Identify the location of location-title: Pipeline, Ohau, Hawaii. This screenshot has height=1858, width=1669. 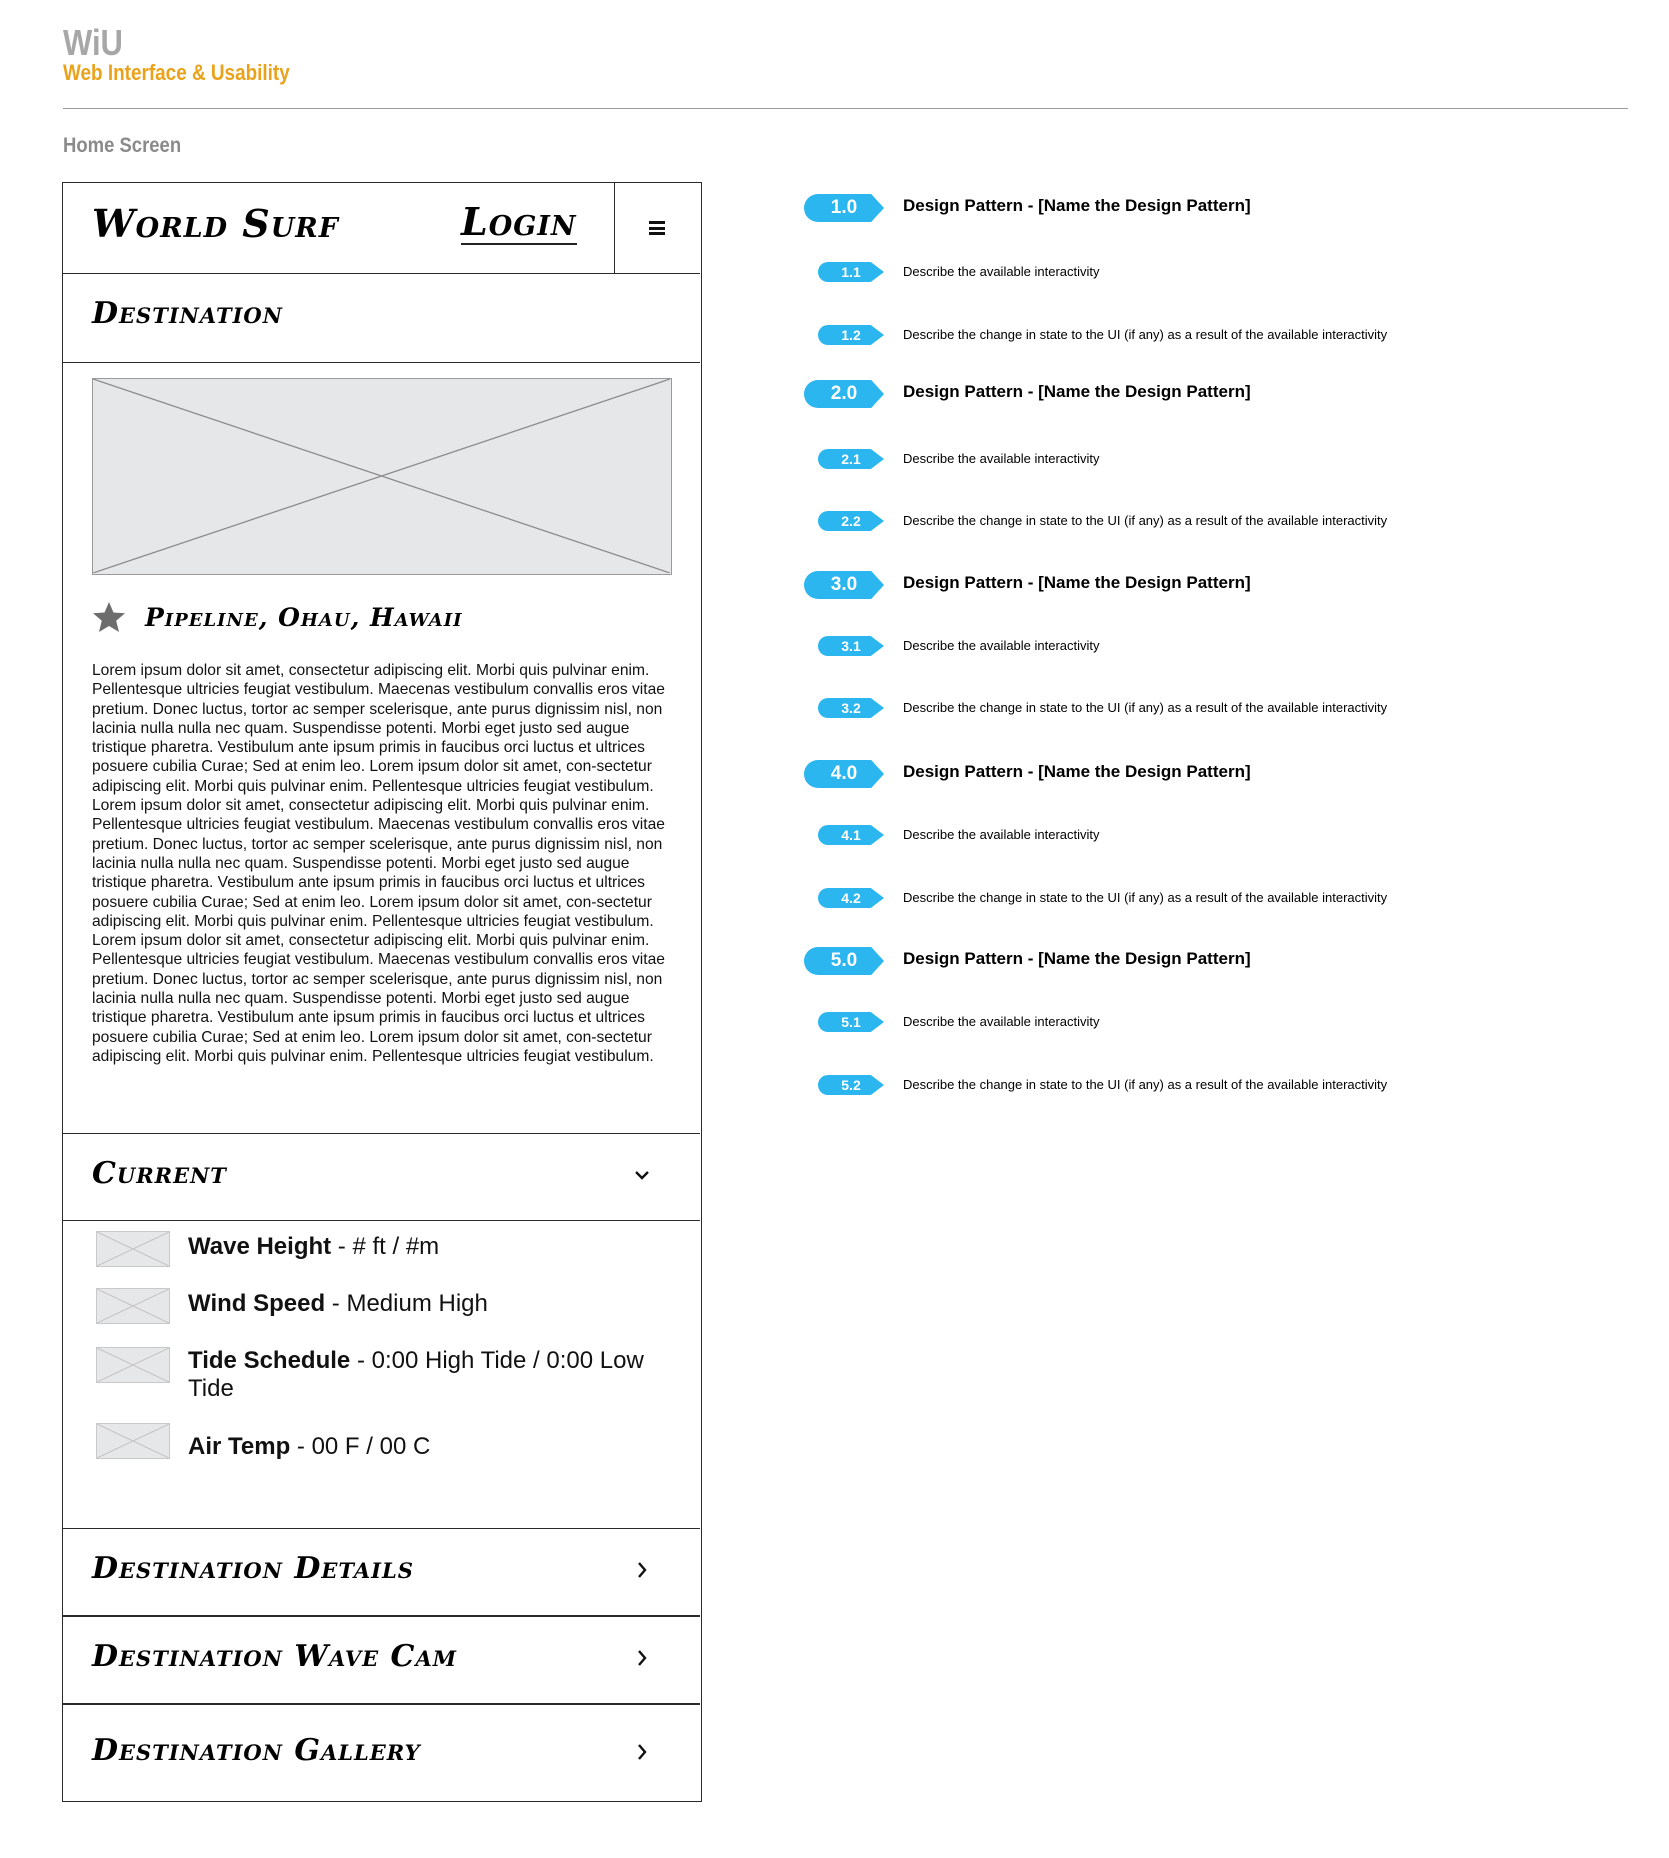
(304, 617).